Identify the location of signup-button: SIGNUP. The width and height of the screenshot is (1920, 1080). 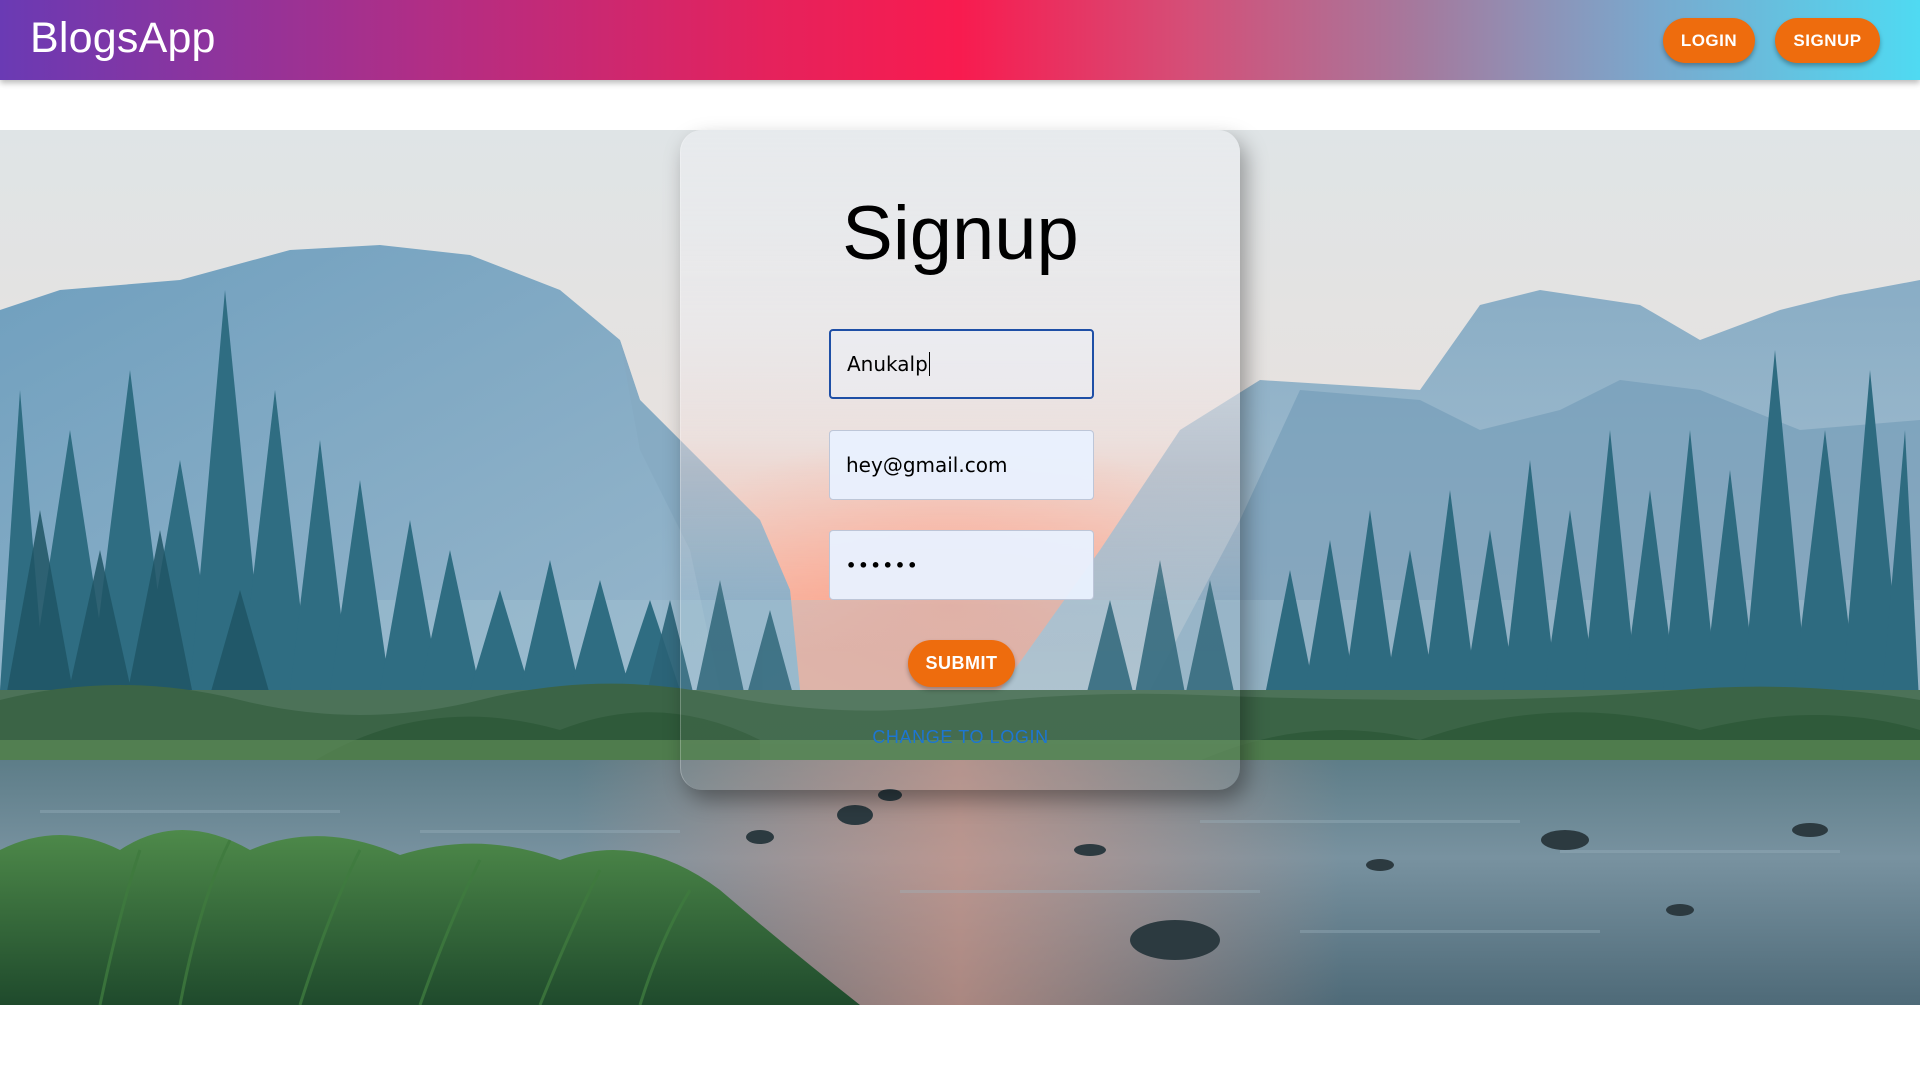
(1827, 40).